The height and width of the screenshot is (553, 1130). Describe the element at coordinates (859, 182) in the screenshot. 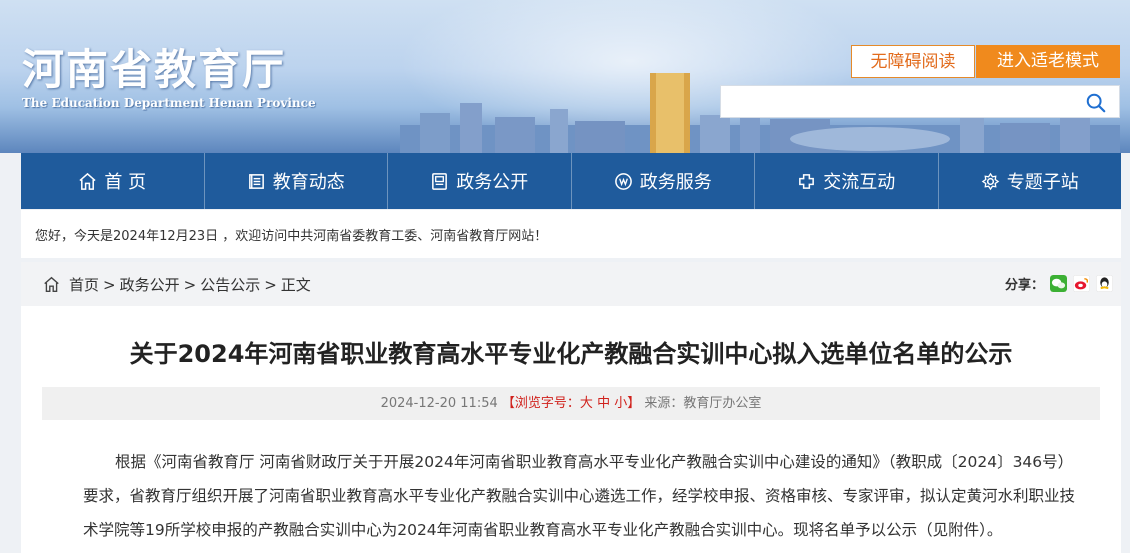

I see `nav-item-label: 交流互动` at that location.